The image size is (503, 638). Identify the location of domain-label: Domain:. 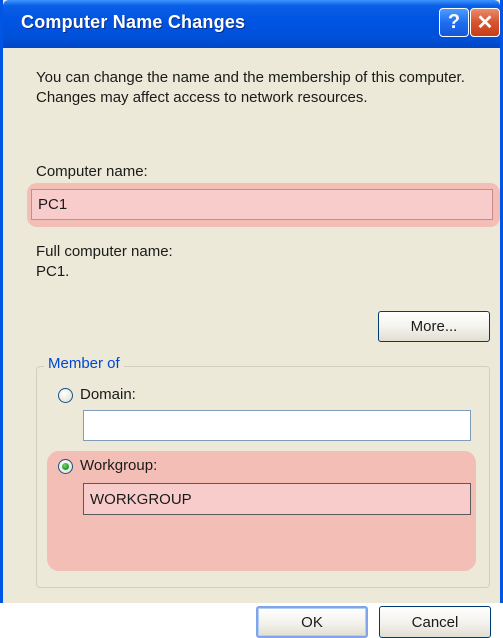
(108, 394).